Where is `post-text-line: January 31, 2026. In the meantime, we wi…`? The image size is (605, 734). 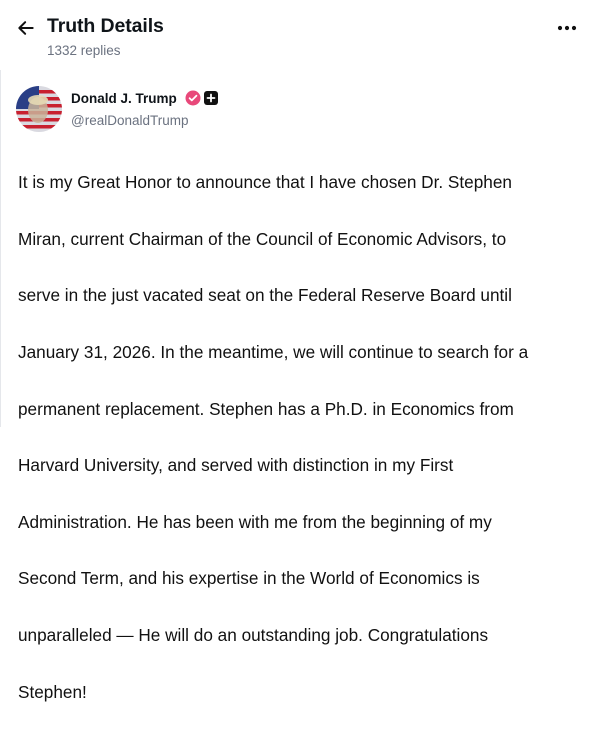 post-text-line: January 31, 2026. In the meantime, we wi… is located at coordinates (273, 352).